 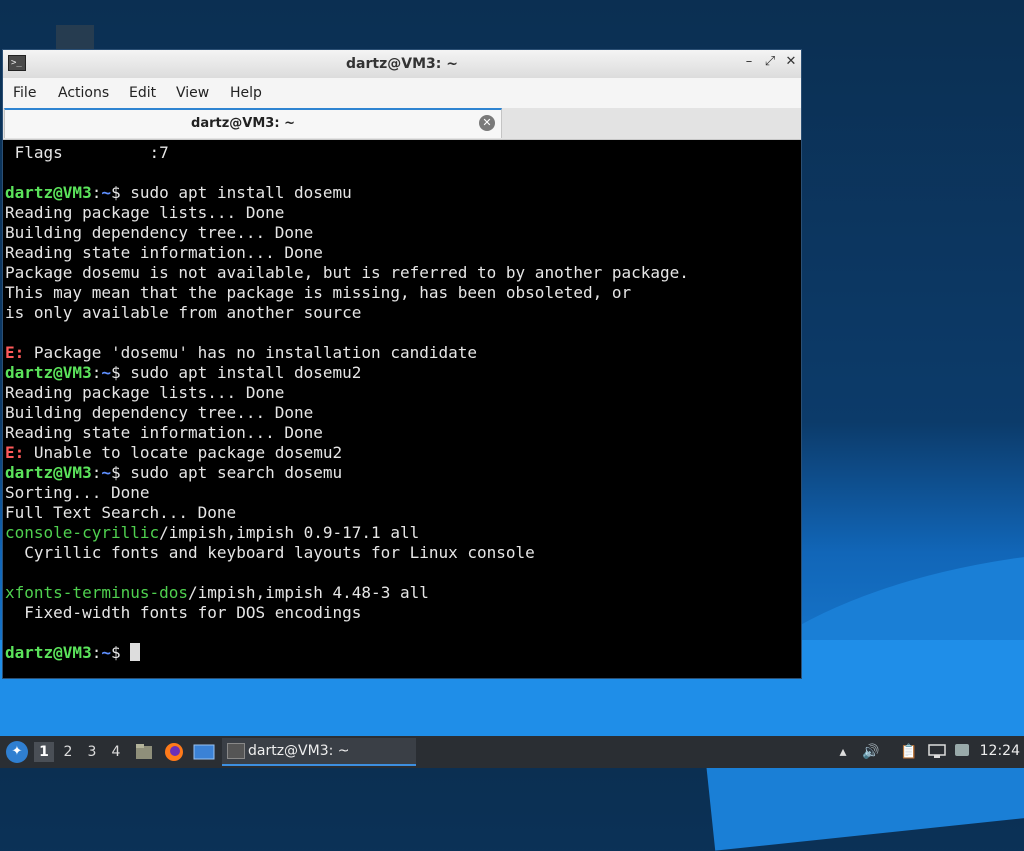 I want to click on clipboard-icon: 📋, so click(x=909, y=752).